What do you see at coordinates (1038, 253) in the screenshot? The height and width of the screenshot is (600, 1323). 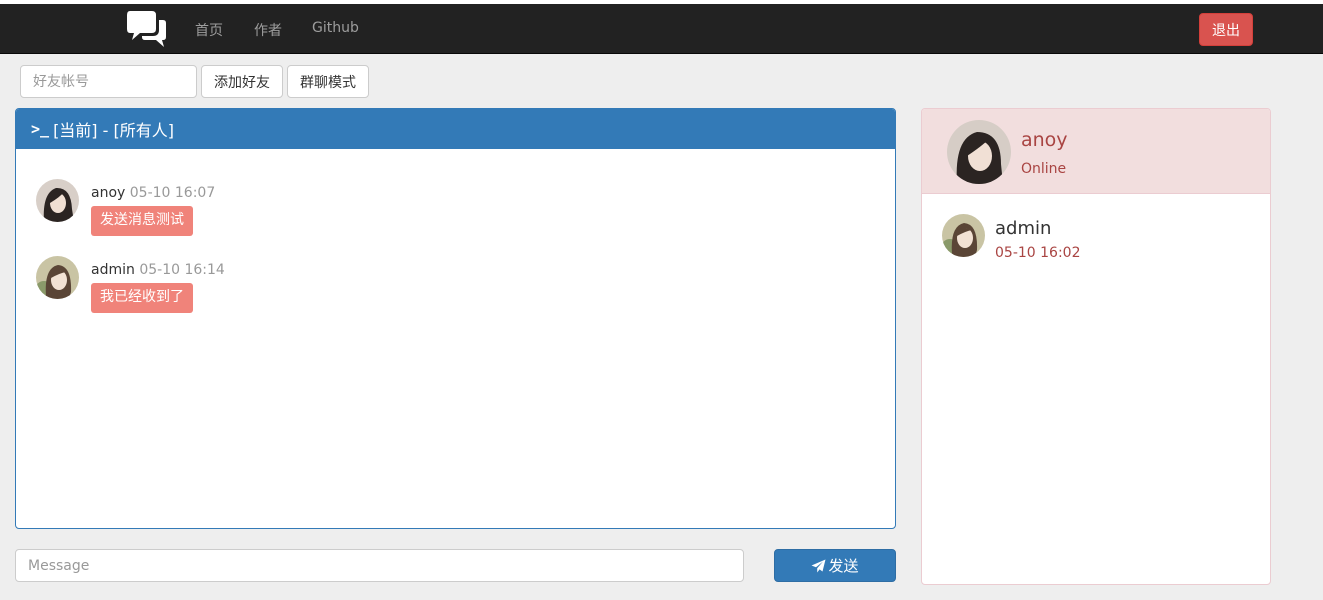 I see `contact-time: 05-10 16:02` at bounding box center [1038, 253].